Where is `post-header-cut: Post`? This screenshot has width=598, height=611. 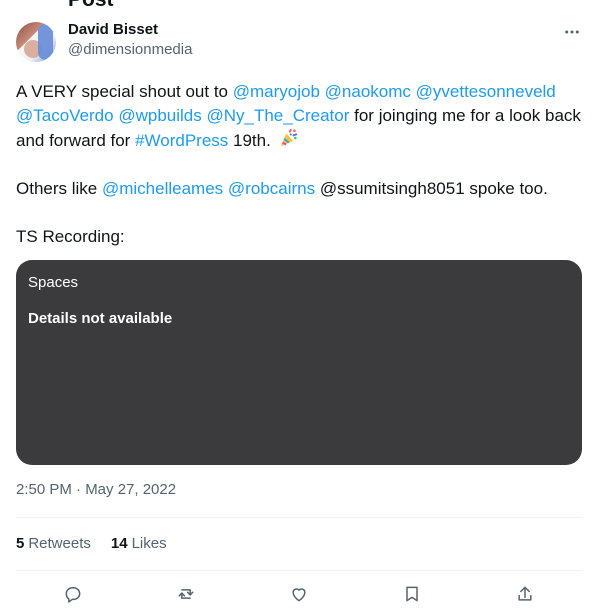
post-header-cut: Post is located at coordinates (91, 6).